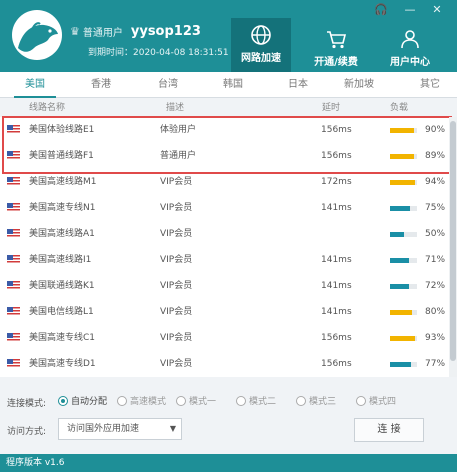  What do you see at coordinates (62, 338) in the screenshot?
I see `server-name: 美国高速专线C1` at bounding box center [62, 338].